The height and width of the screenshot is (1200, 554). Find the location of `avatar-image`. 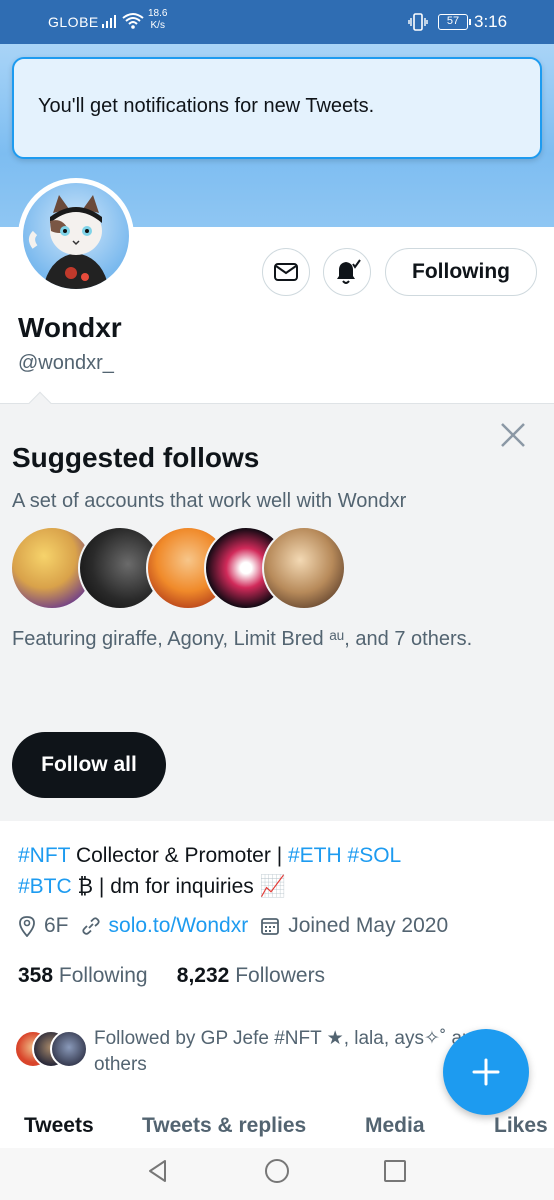

avatar-image is located at coordinates (76, 236).